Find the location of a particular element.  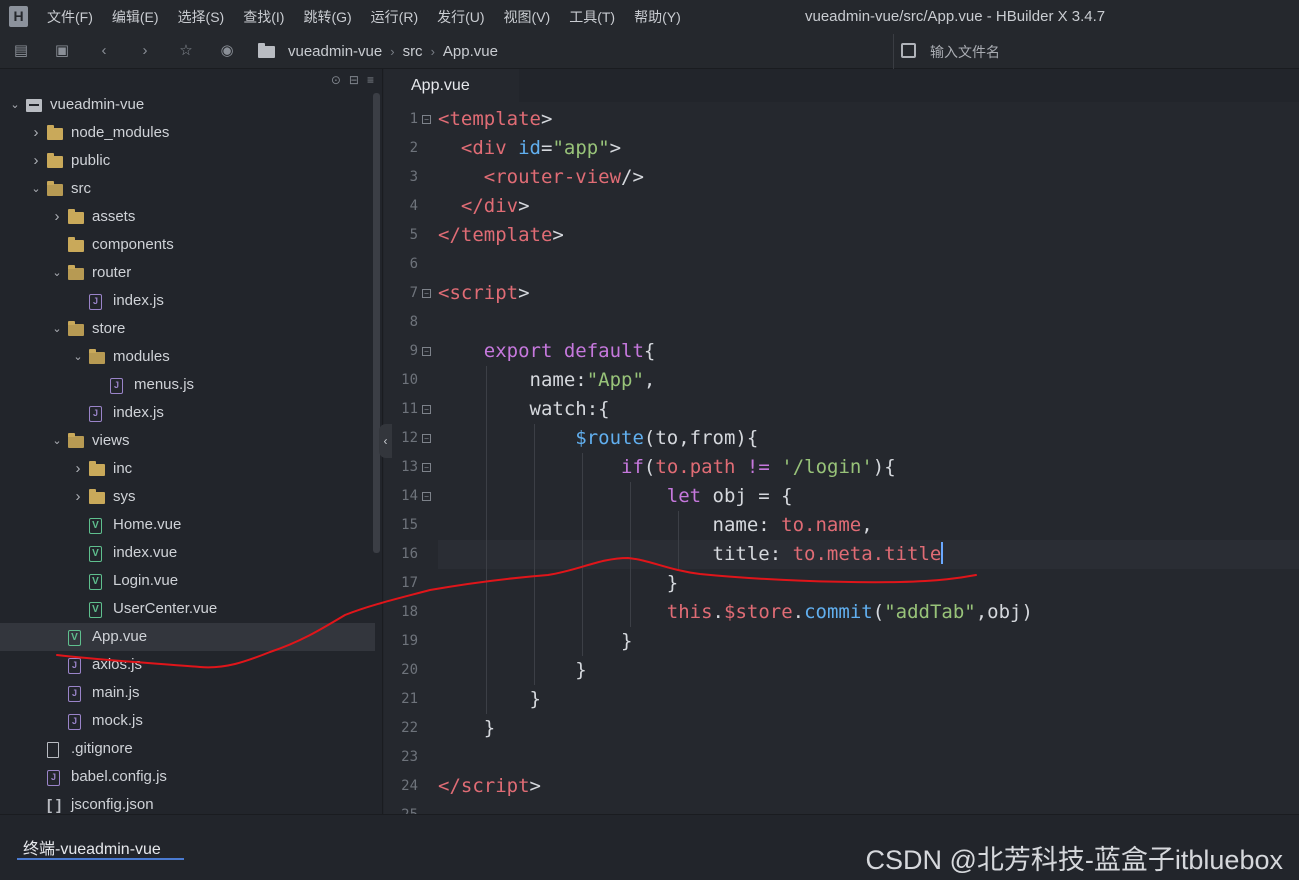

locate-icon: ⊙ is located at coordinates (336, 80).